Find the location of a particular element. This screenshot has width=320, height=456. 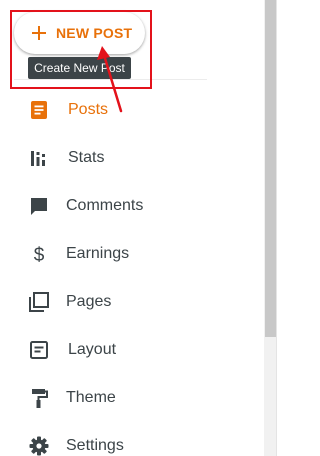

sidebar-item-comments: Comments is located at coordinates (132, 206).